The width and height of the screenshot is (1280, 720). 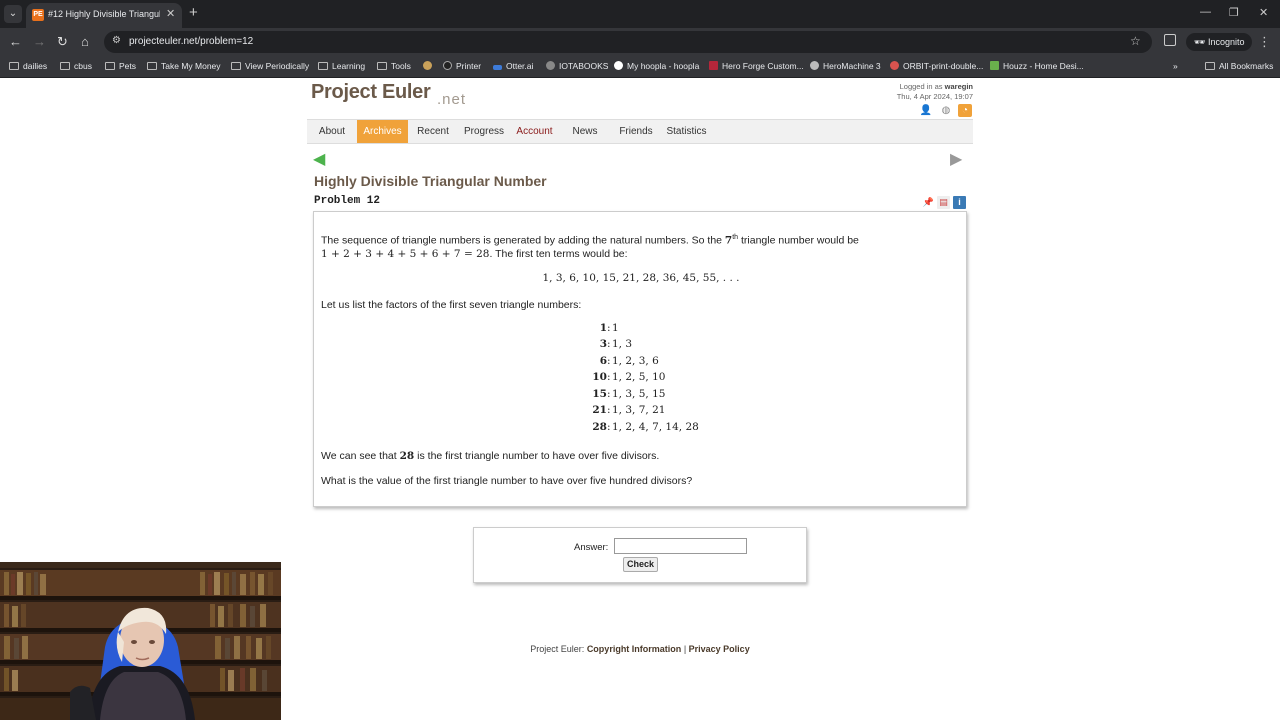 I want to click on add-friend-icon: 👤, so click(x=926, y=110).